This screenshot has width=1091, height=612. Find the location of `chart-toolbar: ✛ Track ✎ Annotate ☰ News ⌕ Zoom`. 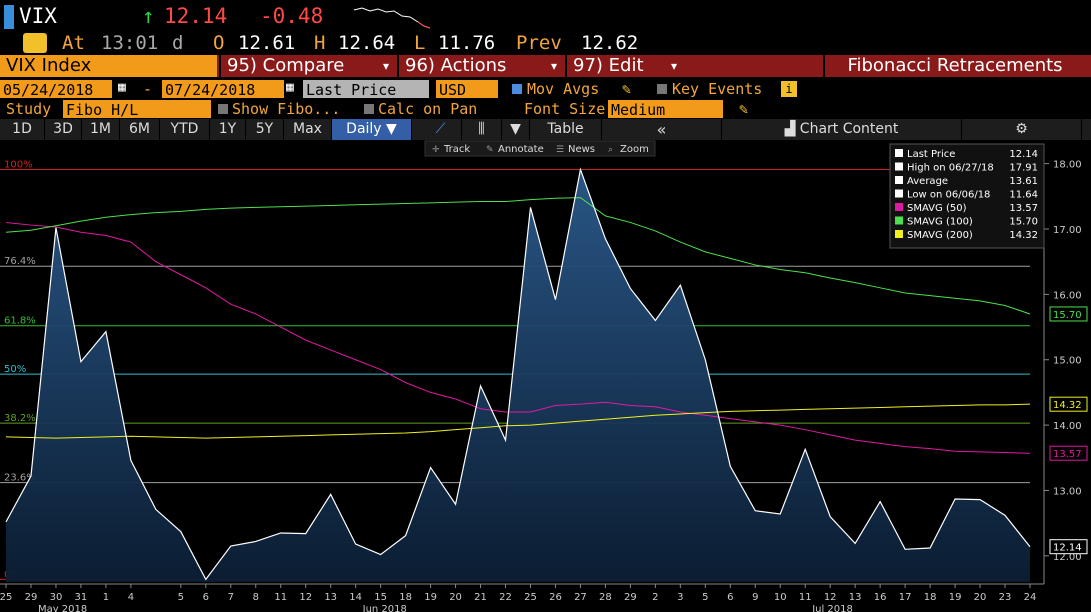

chart-toolbar: ✛ Track ✎ Annotate ☰ News ⌕ Zoom is located at coordinates (540, 148).